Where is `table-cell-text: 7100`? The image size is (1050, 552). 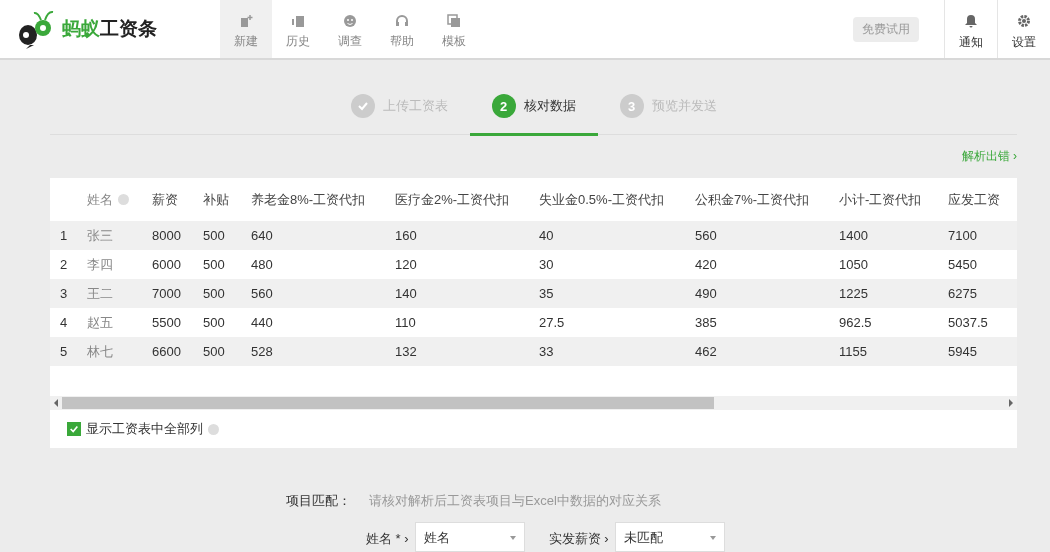
table-cell-text: 7100 is located at coordinates (963, 235).